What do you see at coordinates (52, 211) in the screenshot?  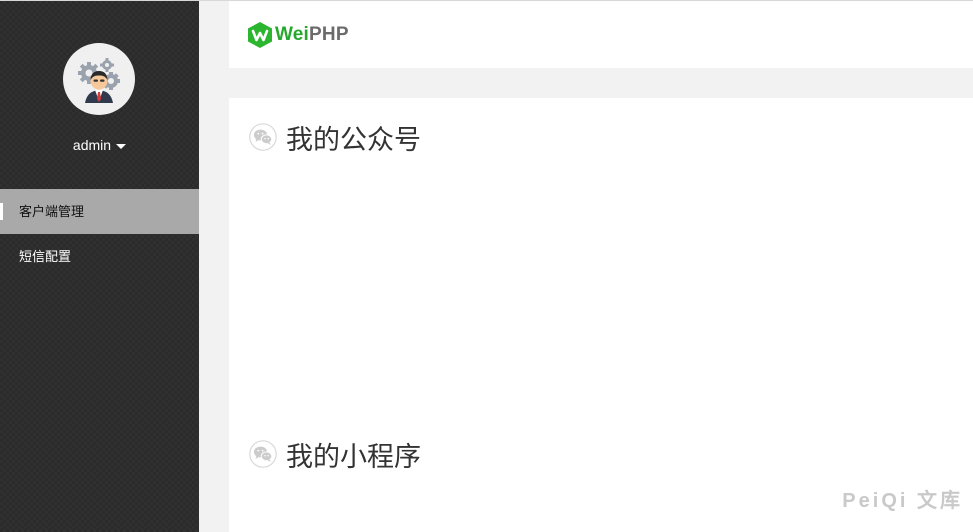 I see `sidebar-item-label: 客户端管理` at bounding box center [52, 211].